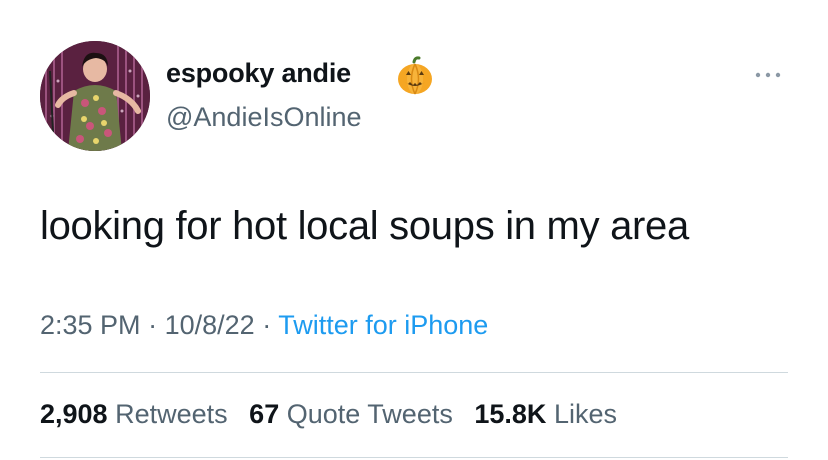 The width and height of the screenshot is (828, 460). I want to click on quote-tweets-label: Quote Tweets, so click(369, 414).